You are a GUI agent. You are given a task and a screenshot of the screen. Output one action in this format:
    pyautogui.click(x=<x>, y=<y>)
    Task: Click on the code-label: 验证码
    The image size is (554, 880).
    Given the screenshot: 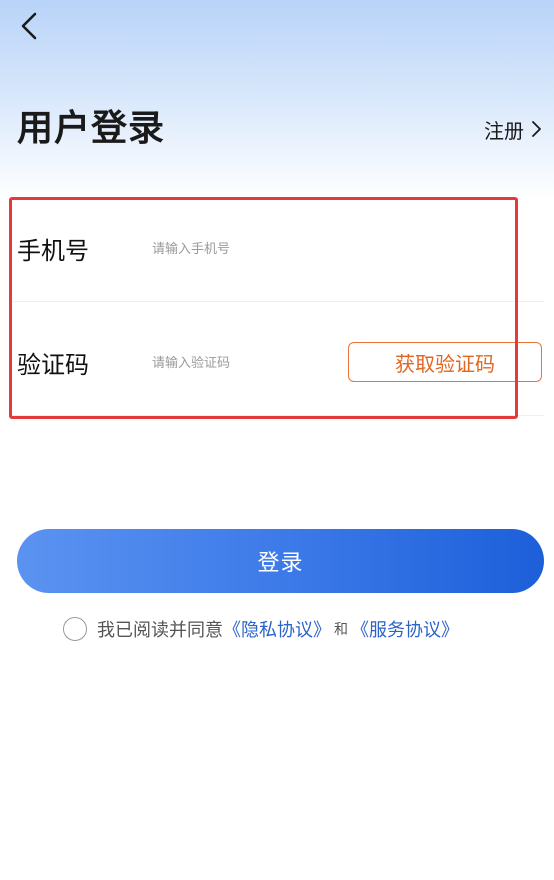 What is the action you would take?
    pyautogui.click(x=53, y=365)
    